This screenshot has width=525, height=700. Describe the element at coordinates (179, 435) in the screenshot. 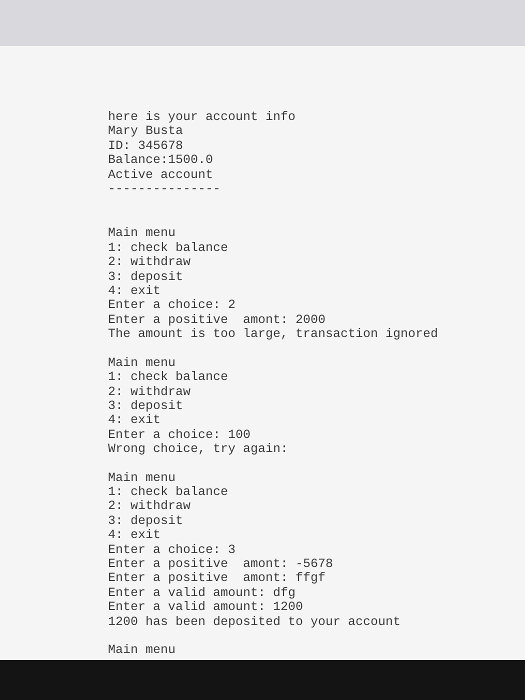

I see `console-line: Enter a choice: 100` at that location.